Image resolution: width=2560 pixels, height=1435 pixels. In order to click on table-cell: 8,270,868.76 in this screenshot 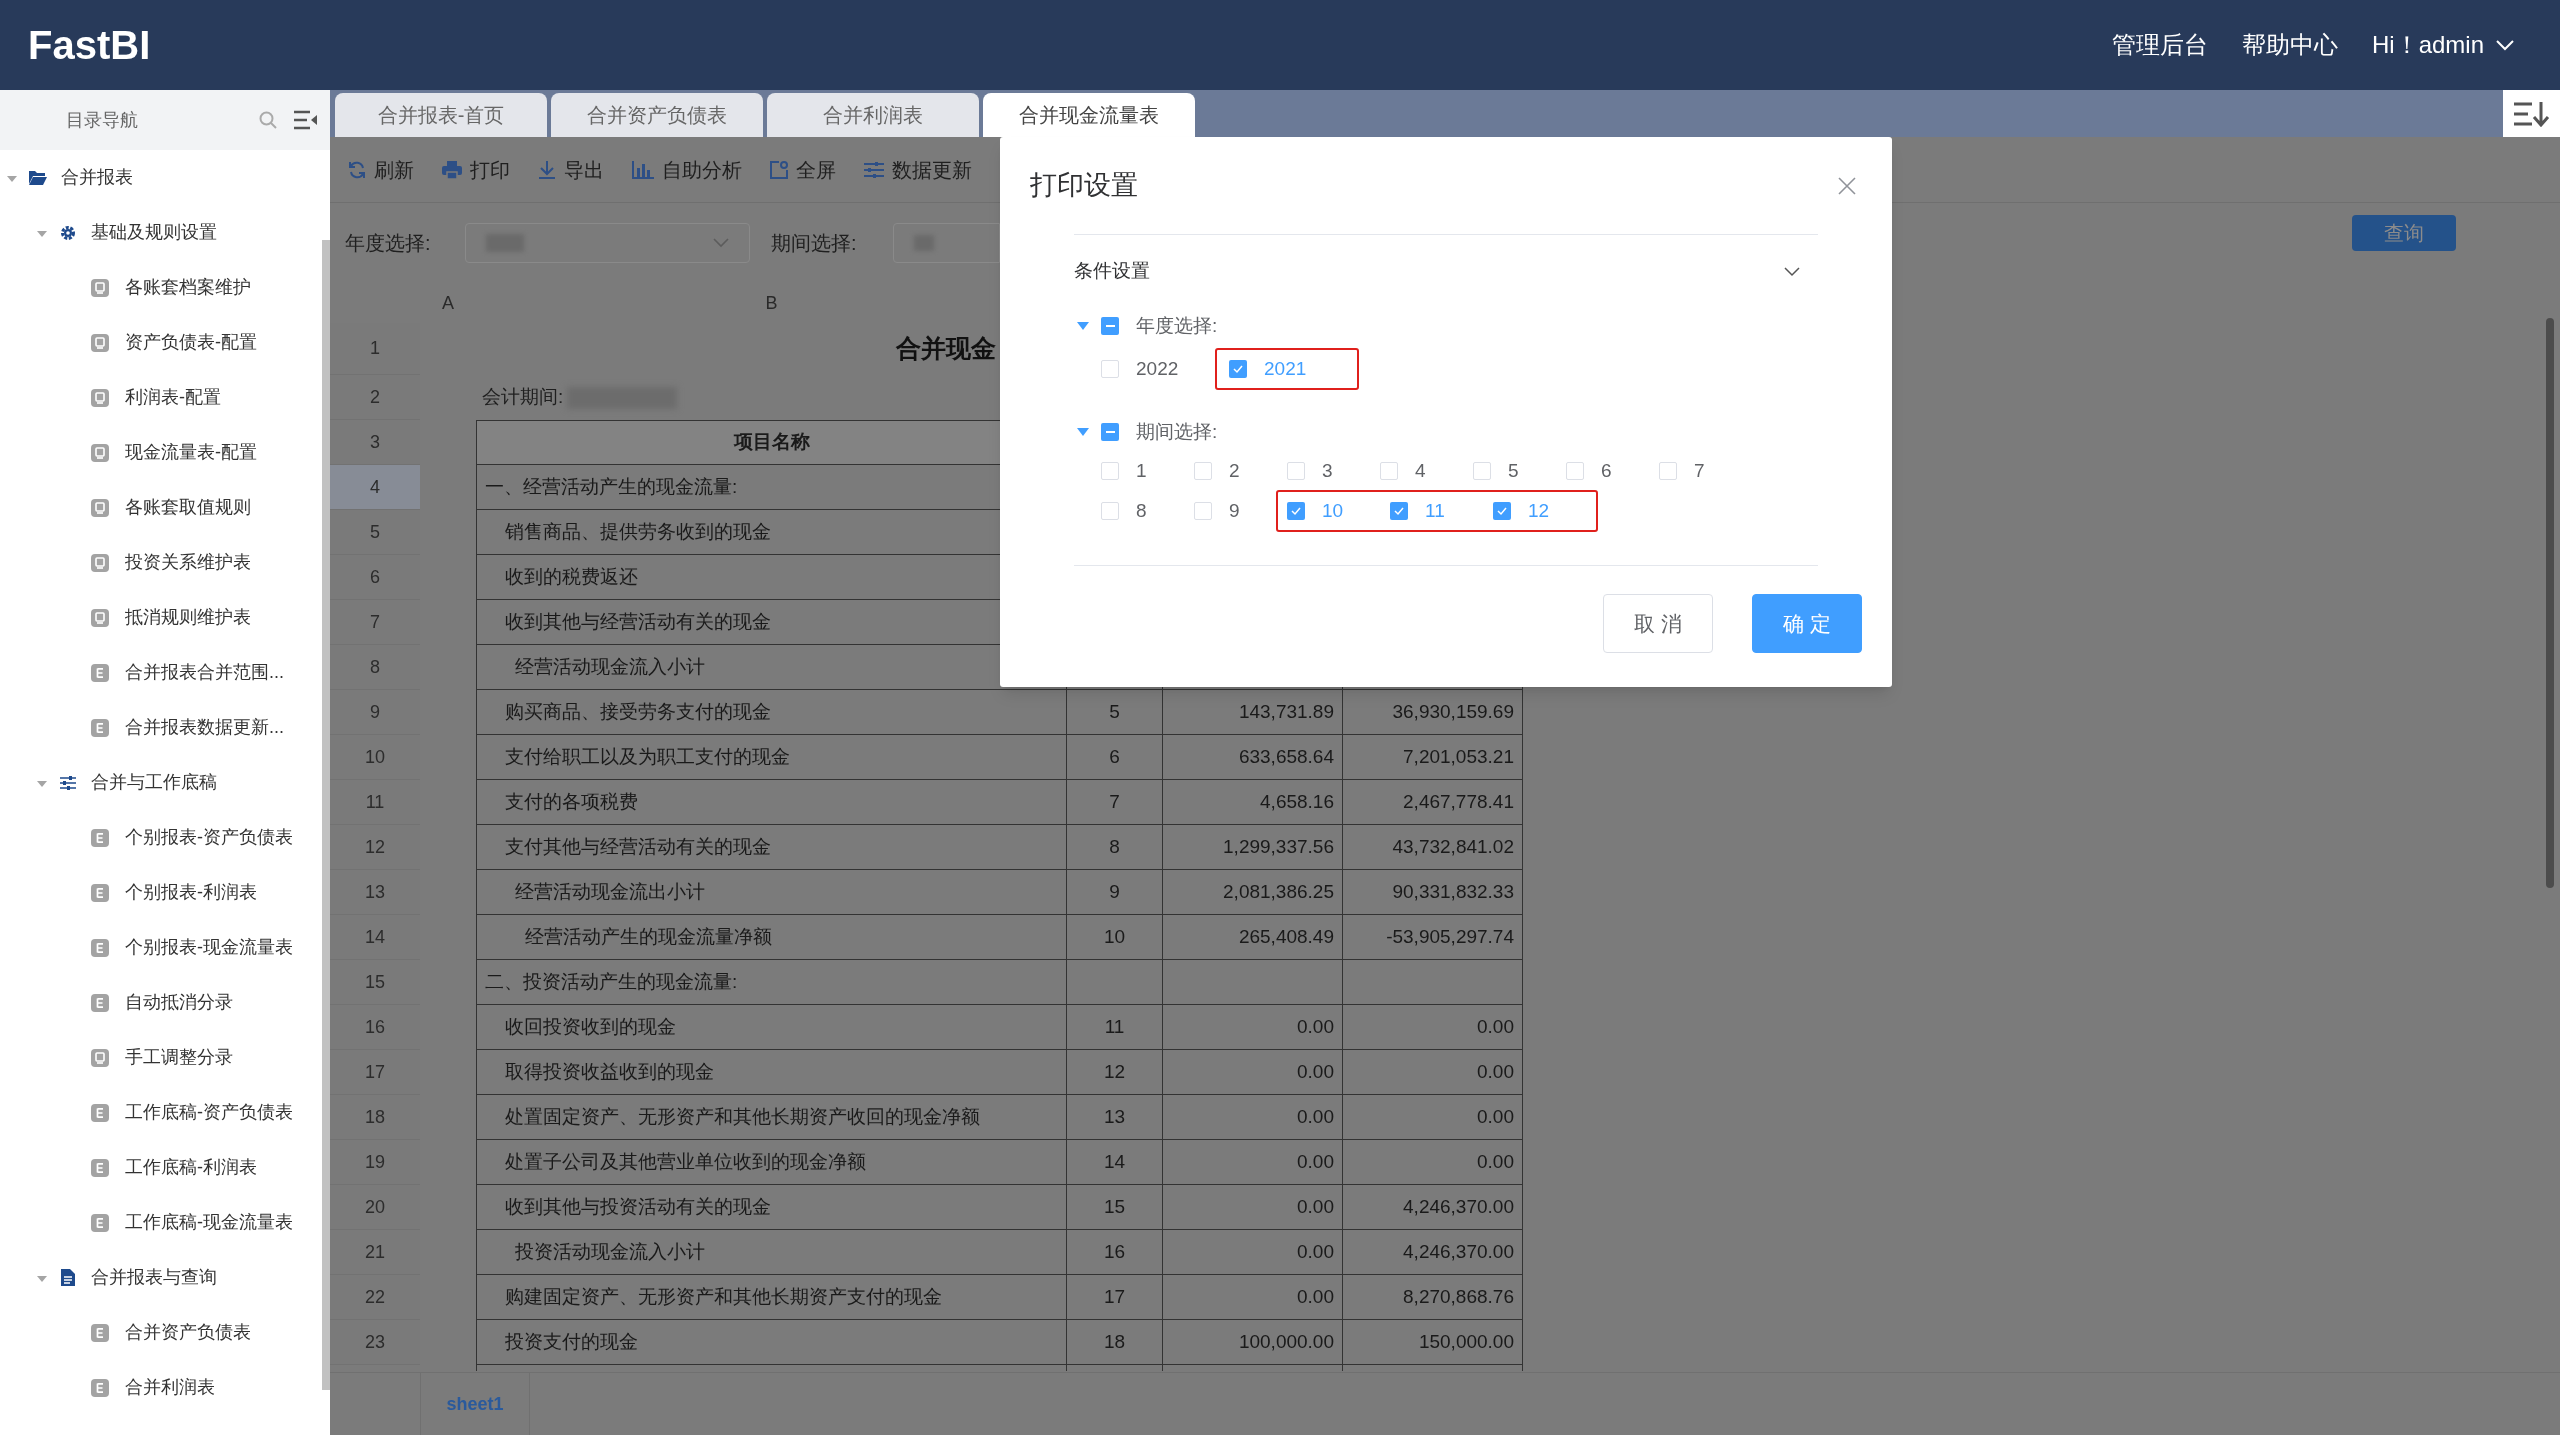, I will do `click(1433, 1297)`.